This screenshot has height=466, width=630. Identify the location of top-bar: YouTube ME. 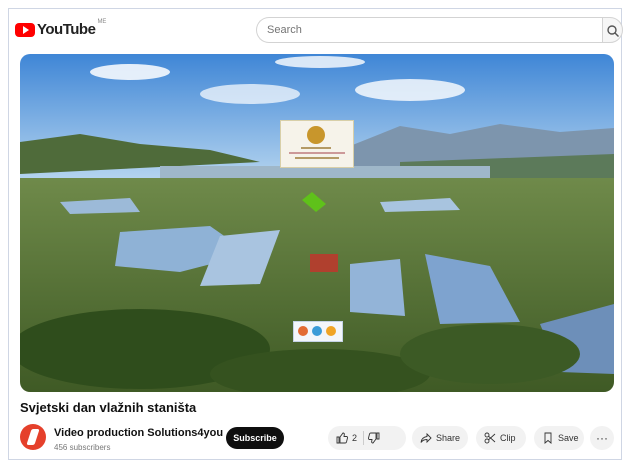
(316, 29).